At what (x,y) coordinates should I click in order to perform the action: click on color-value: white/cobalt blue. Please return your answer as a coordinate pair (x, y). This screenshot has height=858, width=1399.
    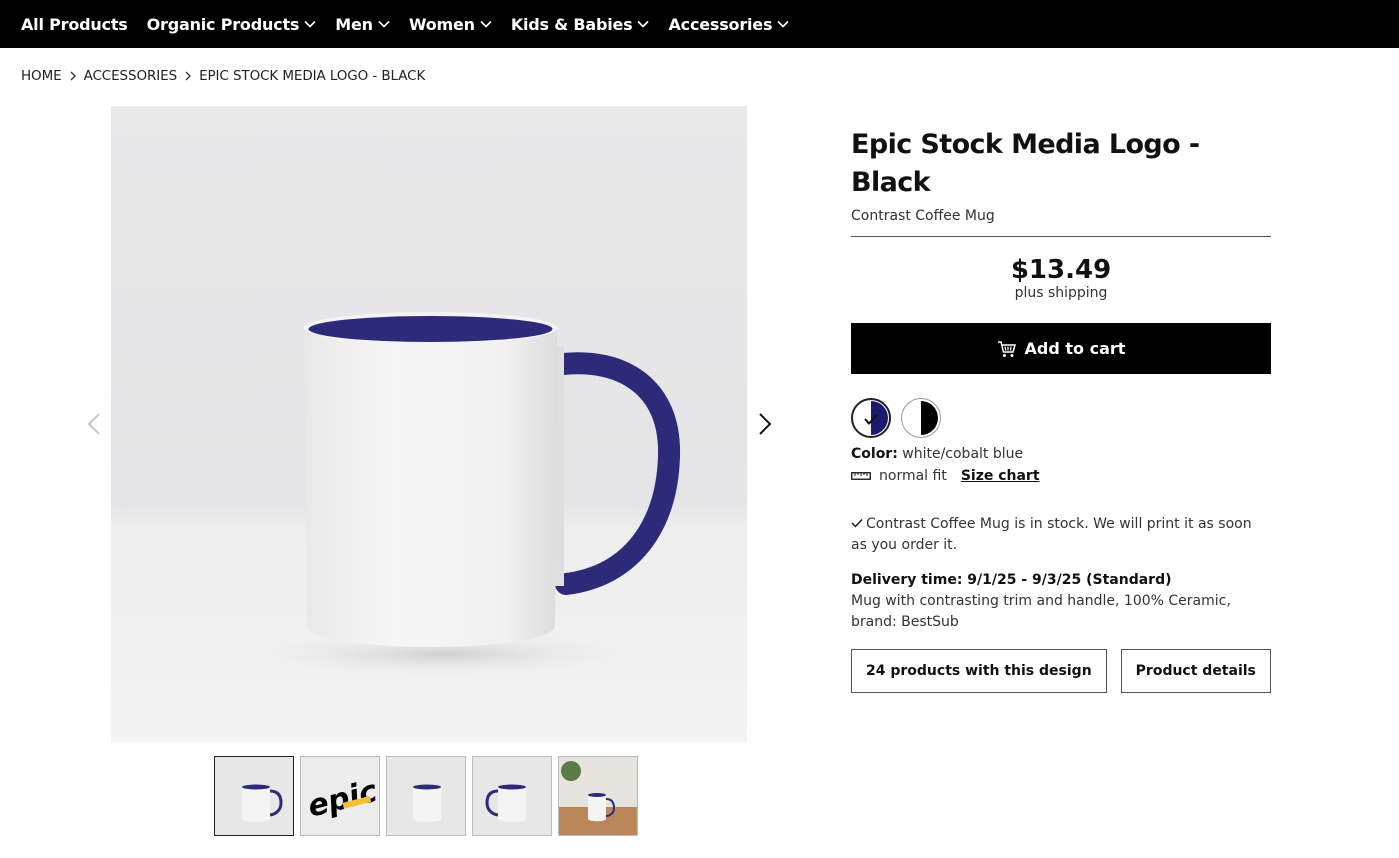
    Looking at the image, I should click on (963, 454).